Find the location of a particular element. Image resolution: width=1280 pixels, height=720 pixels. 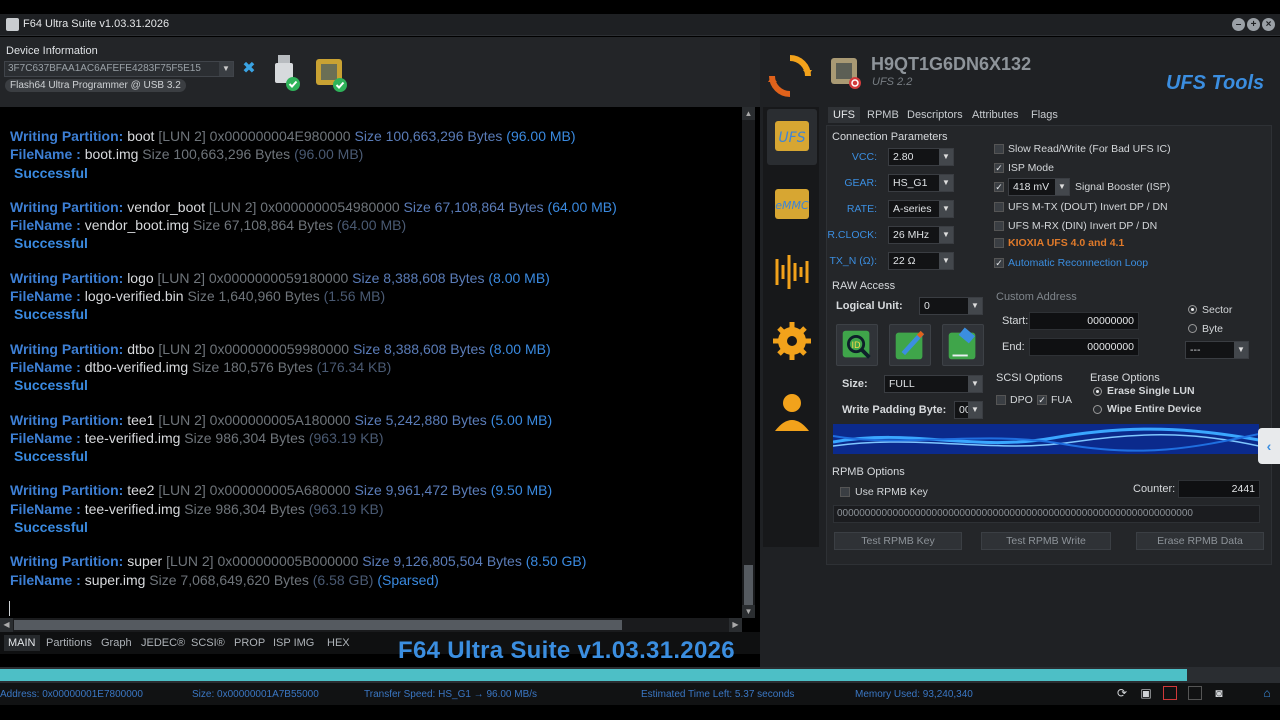

rate-select: A-series ▼ is located at coordinates (921, 209).